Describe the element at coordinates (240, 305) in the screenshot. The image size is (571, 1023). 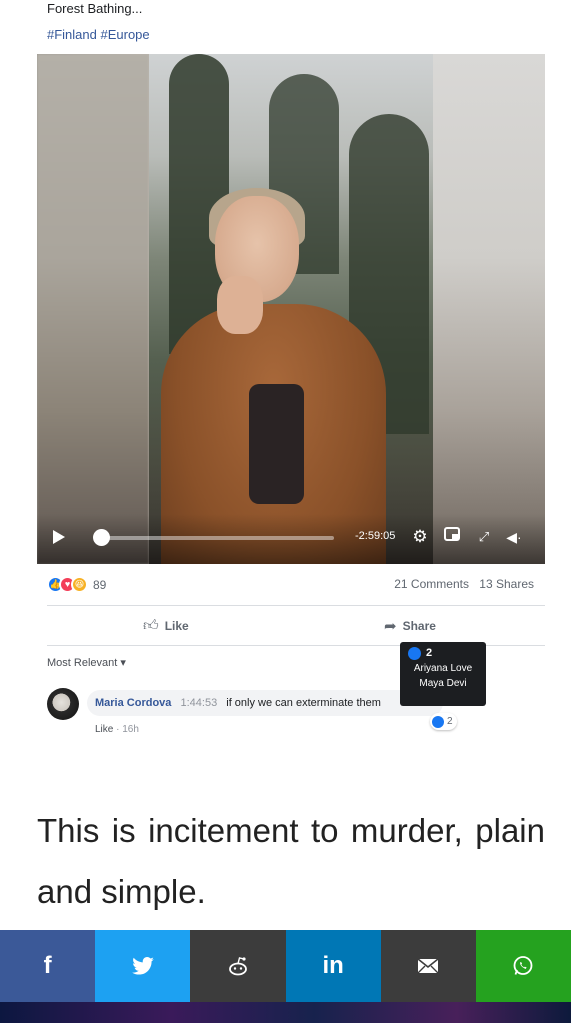
I see `person-hand` at that location.